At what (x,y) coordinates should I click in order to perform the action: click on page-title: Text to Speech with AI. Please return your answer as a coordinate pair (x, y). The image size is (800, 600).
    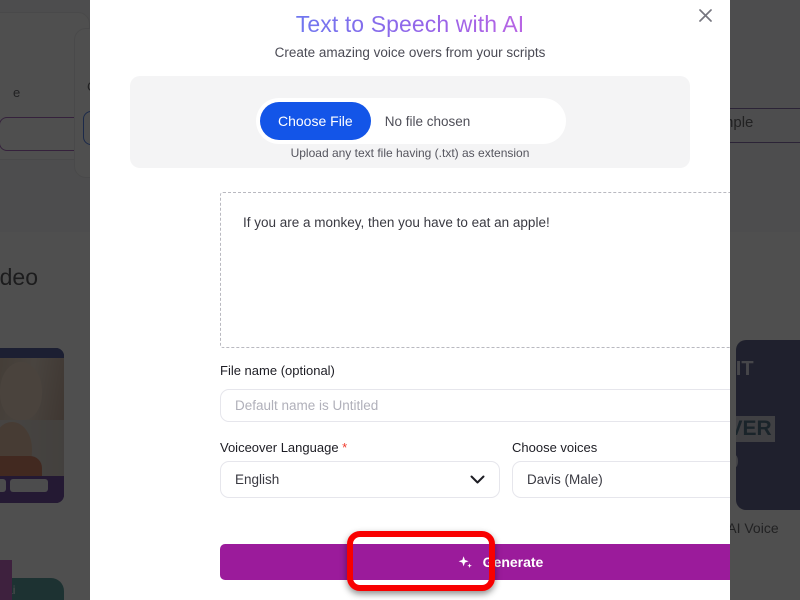
    Looking at the image, I should click on (410, 24).